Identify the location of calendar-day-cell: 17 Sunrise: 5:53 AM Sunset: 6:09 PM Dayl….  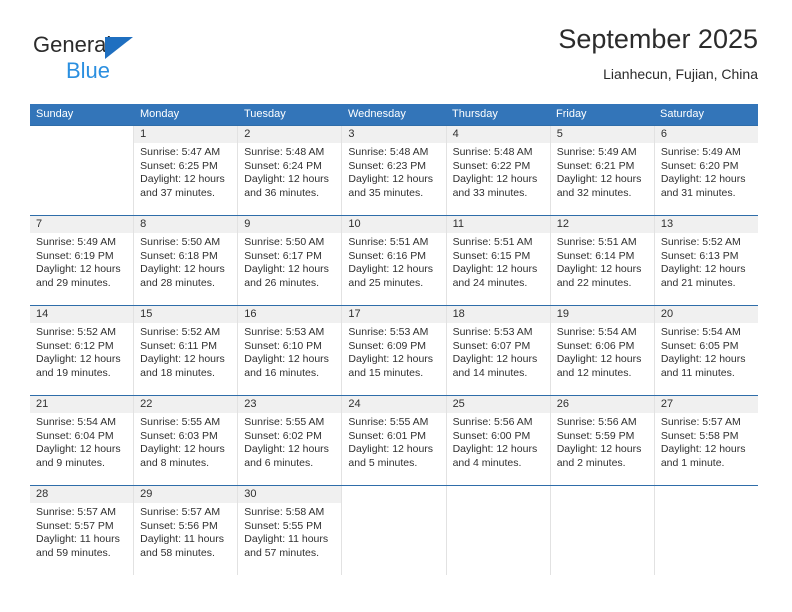
(394, 350).